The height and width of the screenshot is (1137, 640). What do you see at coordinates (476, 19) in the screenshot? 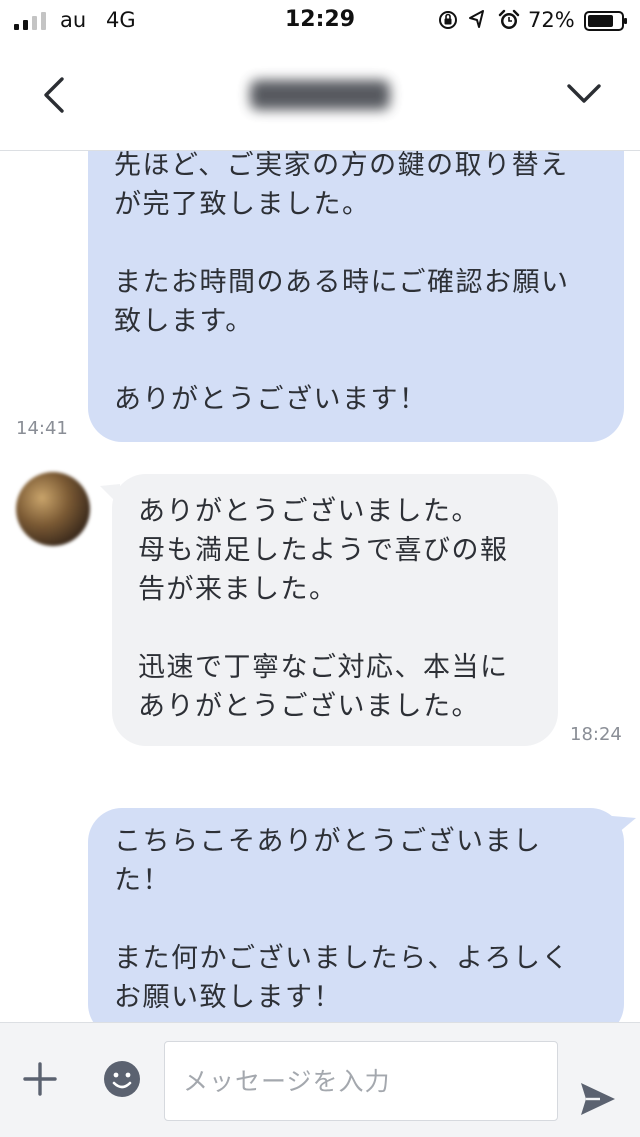
I see `location-icon` at bounding box center [476, 19].